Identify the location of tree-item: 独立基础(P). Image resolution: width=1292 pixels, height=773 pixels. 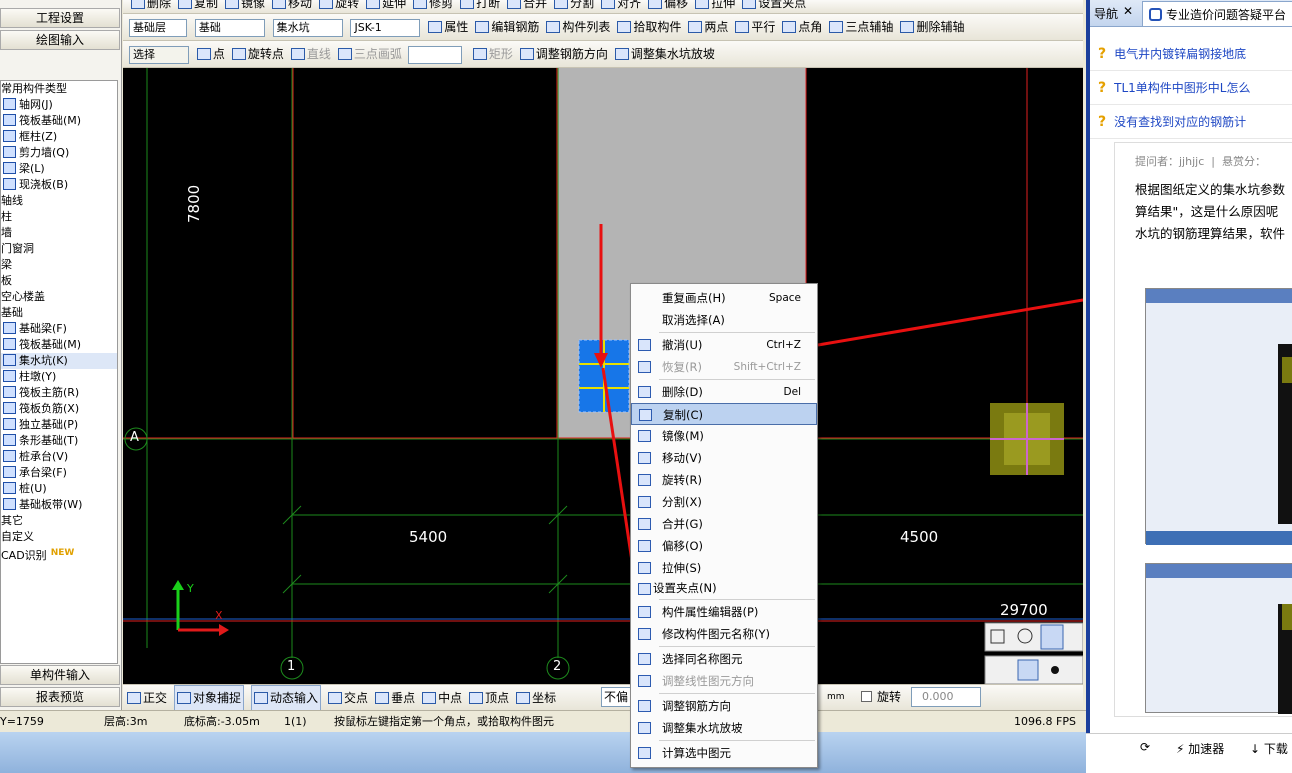
(59, 425).